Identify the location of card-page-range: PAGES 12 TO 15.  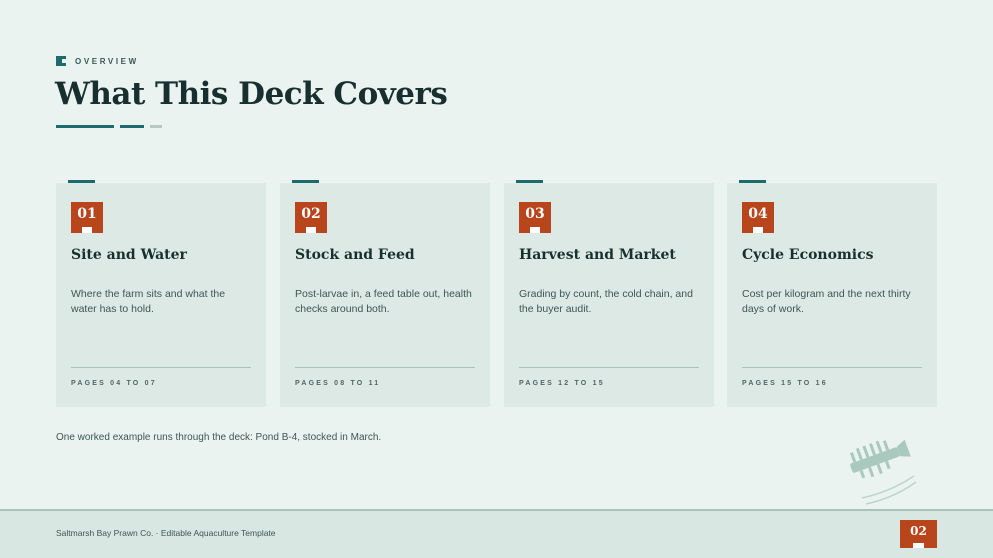
(562, 383).